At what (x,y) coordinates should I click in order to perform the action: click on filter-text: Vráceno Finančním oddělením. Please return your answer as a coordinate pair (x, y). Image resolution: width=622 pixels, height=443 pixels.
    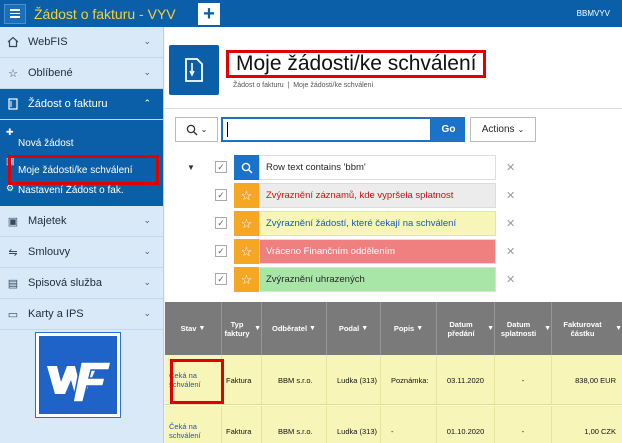
    Looking at the image, I should click on (377, 251).